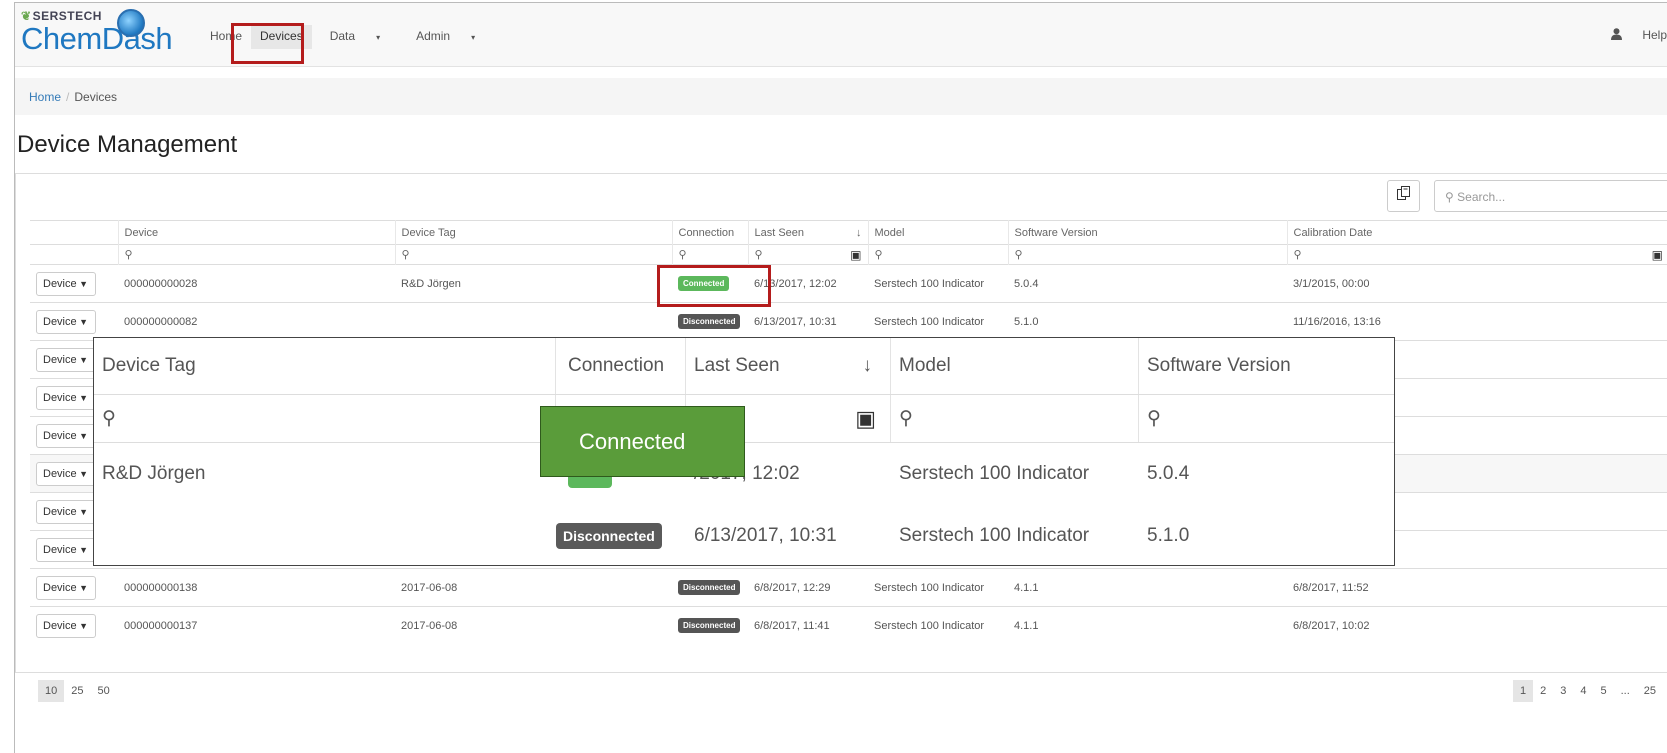  I want to click on zoom-cell-software: 5.0.4, so click(1168, 473).